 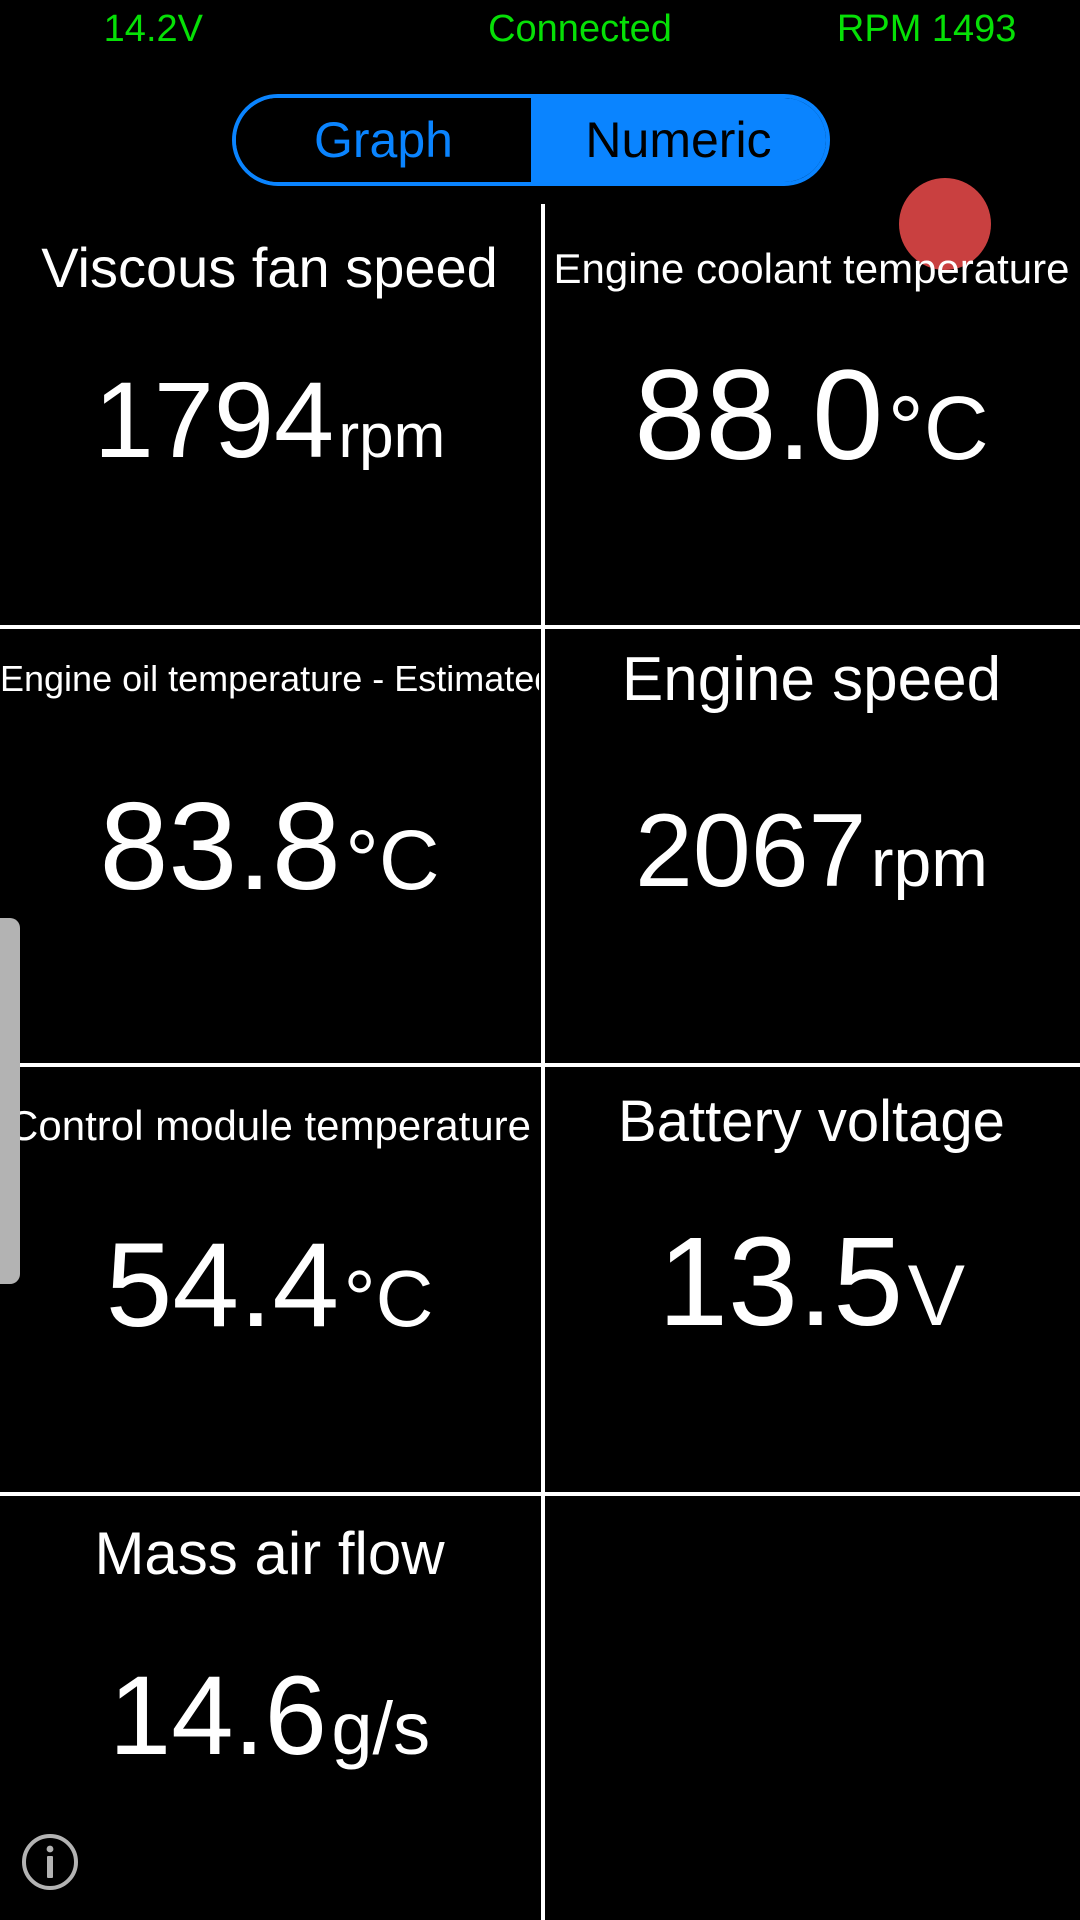 What do you see at coordinates (153, 29) in the screenshot?
I see `battery-voltage-status: 14.2V` at bounding box center [153, 29].